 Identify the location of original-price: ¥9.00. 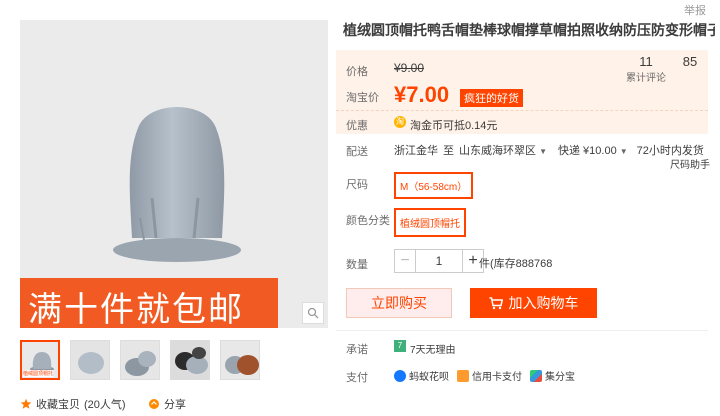
(409, 68).